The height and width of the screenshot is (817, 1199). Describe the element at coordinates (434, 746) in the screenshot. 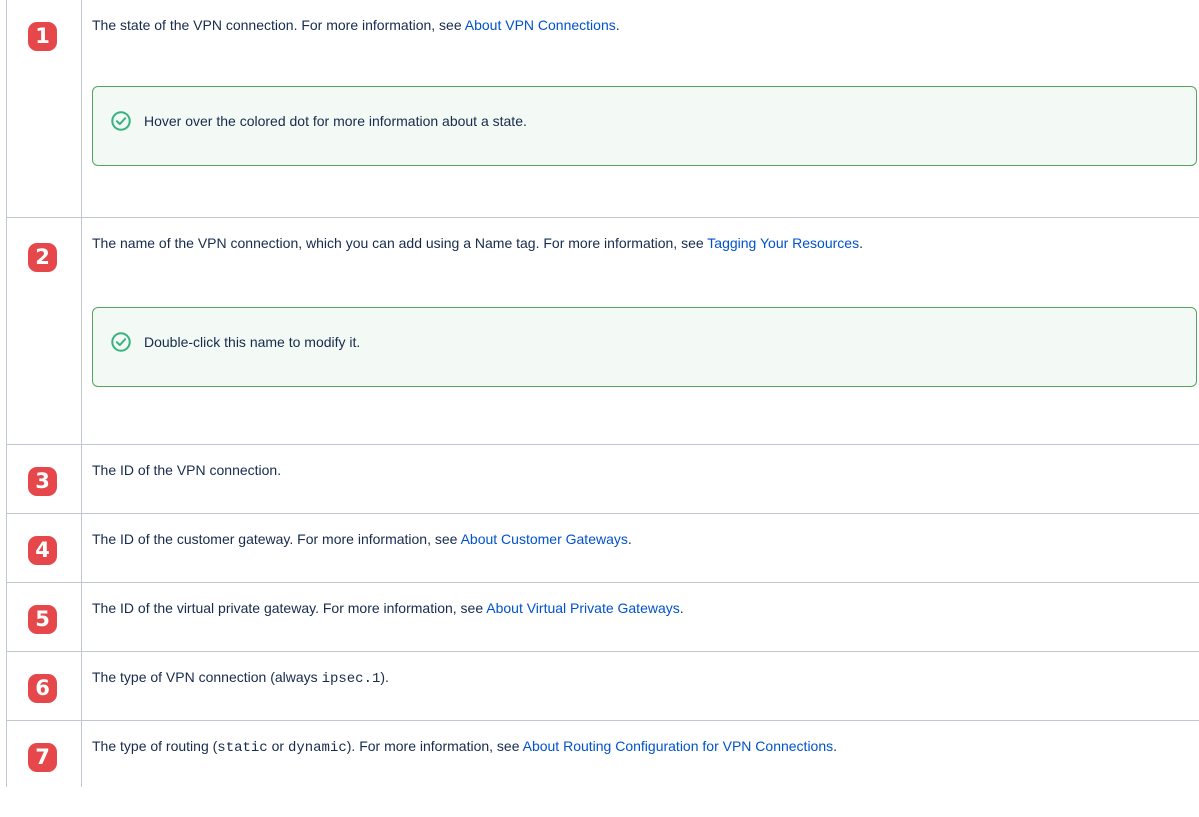

I see `description-text: ). For more information, see` at that location.